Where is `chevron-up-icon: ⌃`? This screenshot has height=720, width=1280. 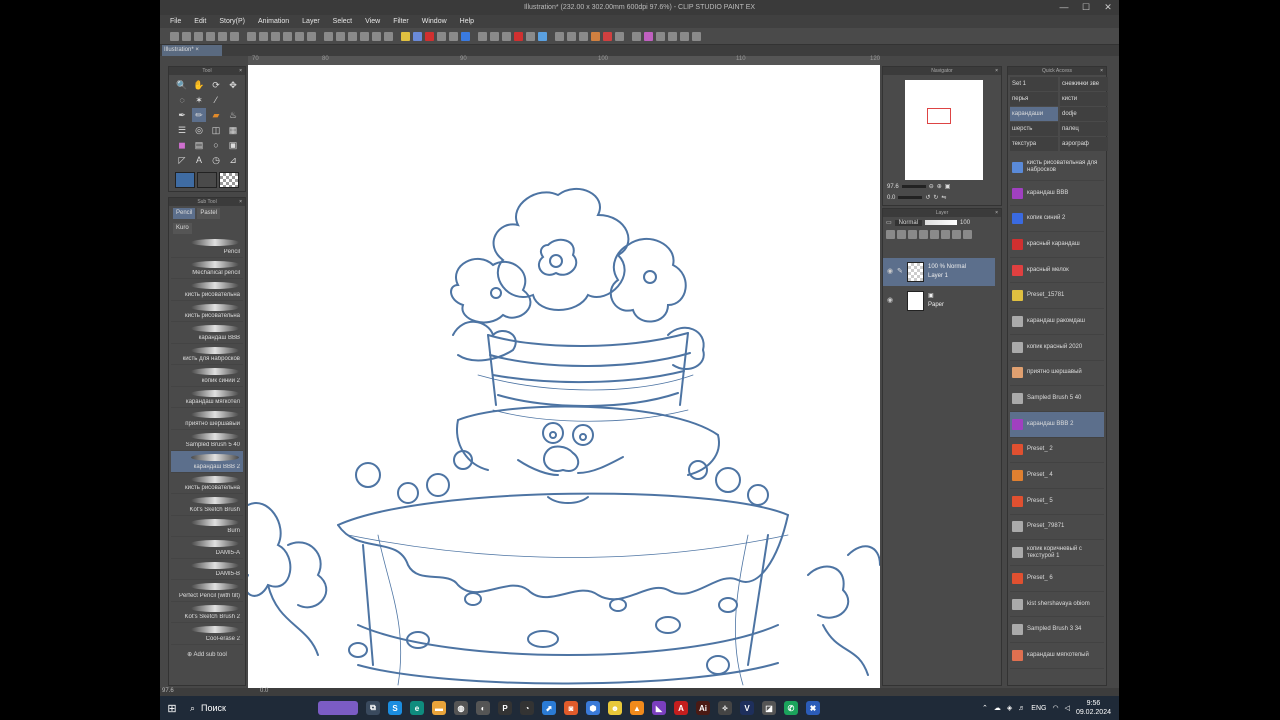 chevron-up-icon: ⌃ is located at coordinates (985, 708).